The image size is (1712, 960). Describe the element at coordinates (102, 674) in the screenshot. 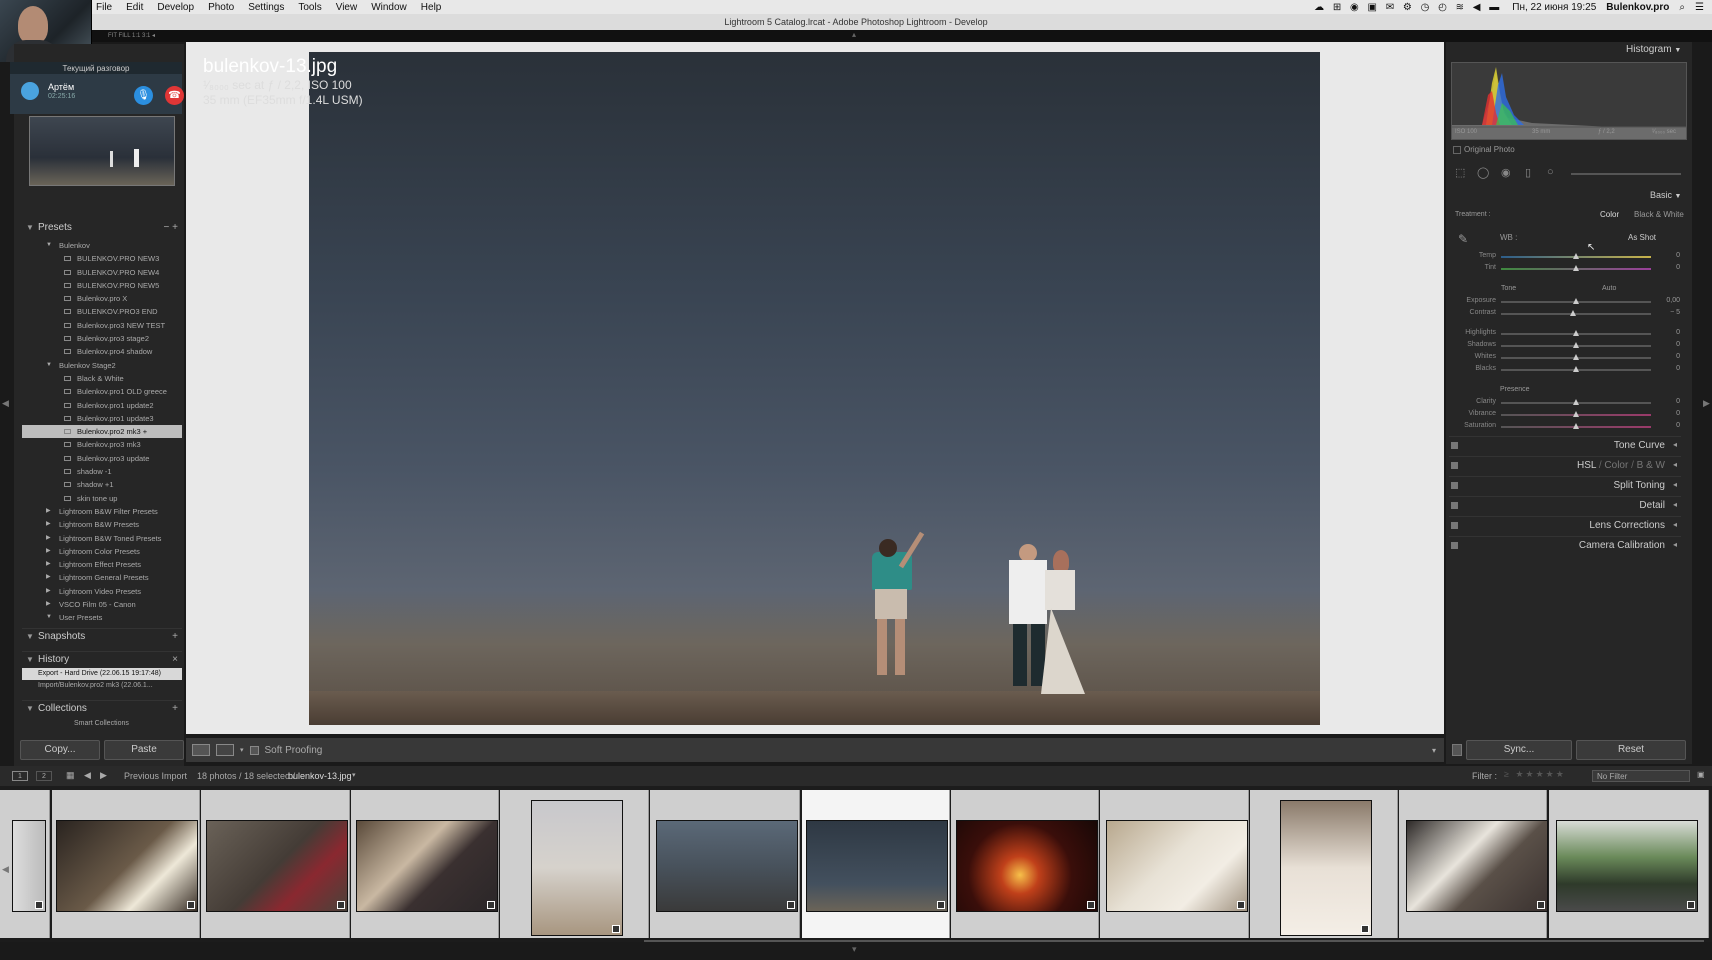

I see `history-item: Export - Hard Drive (22.06.15 19:17:48)` at that location.